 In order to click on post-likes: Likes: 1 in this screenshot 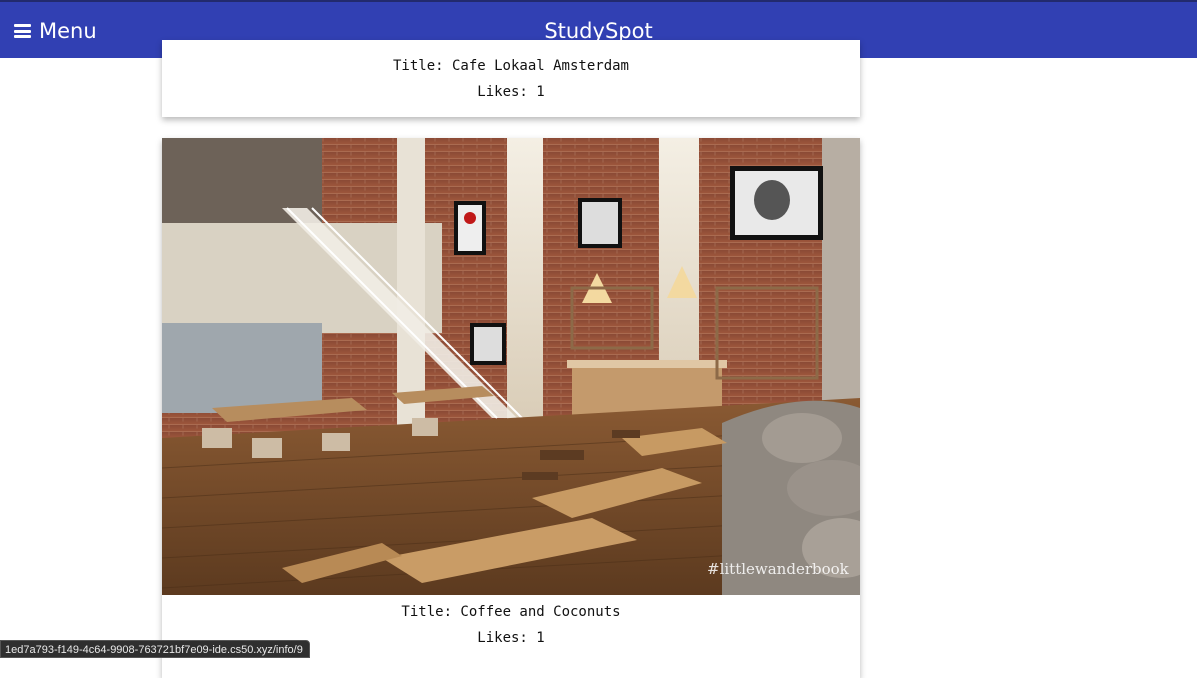, I will do `click(511, 92)`.